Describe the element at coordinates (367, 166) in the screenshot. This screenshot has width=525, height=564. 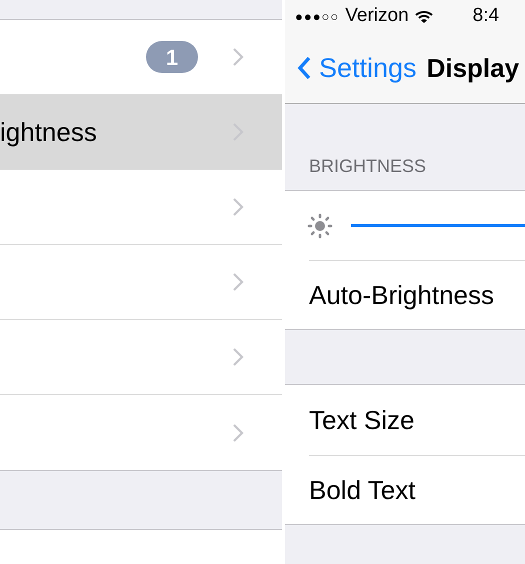
I see `section-header: BRIGHTNESS` at that location.